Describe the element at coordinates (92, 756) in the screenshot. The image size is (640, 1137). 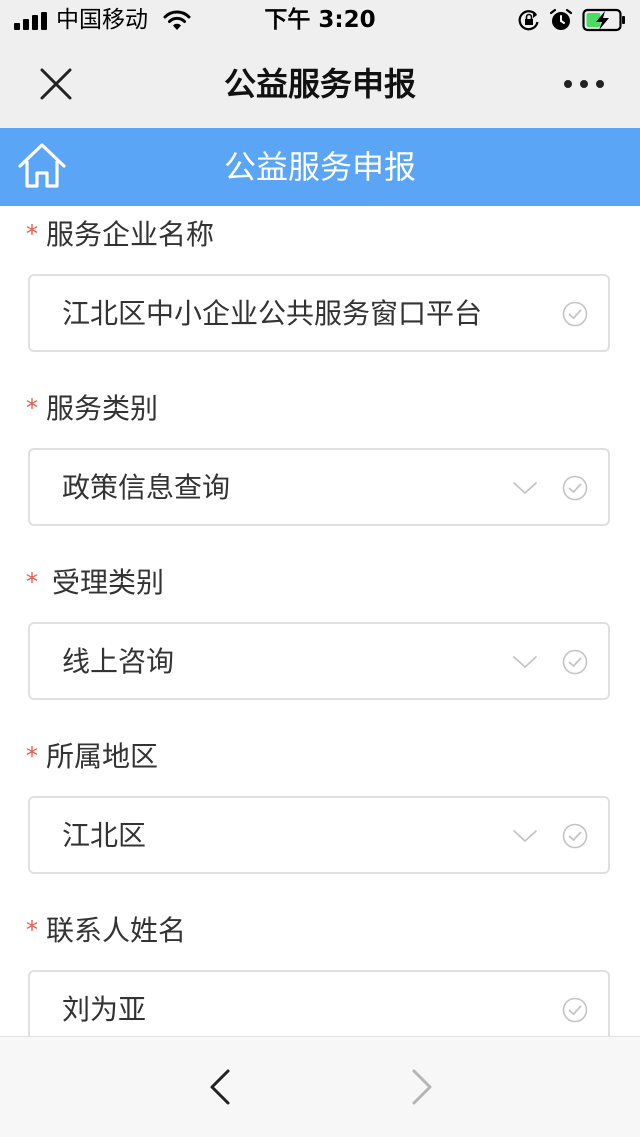
I see `field-label: * 所属地区` at that location.